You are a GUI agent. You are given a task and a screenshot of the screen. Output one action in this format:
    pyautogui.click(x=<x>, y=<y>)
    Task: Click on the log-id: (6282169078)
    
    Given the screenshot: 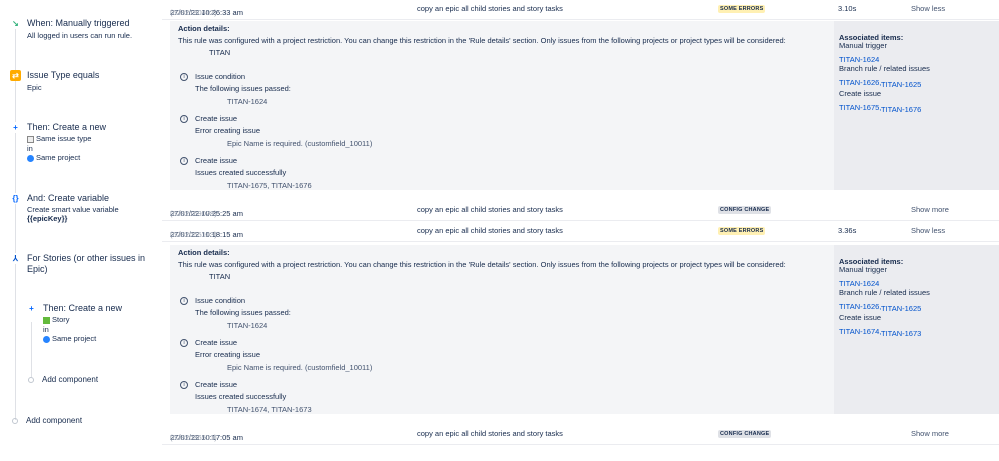 What is the action you would take?
    pyautogui.click(x=193, y=213)
    